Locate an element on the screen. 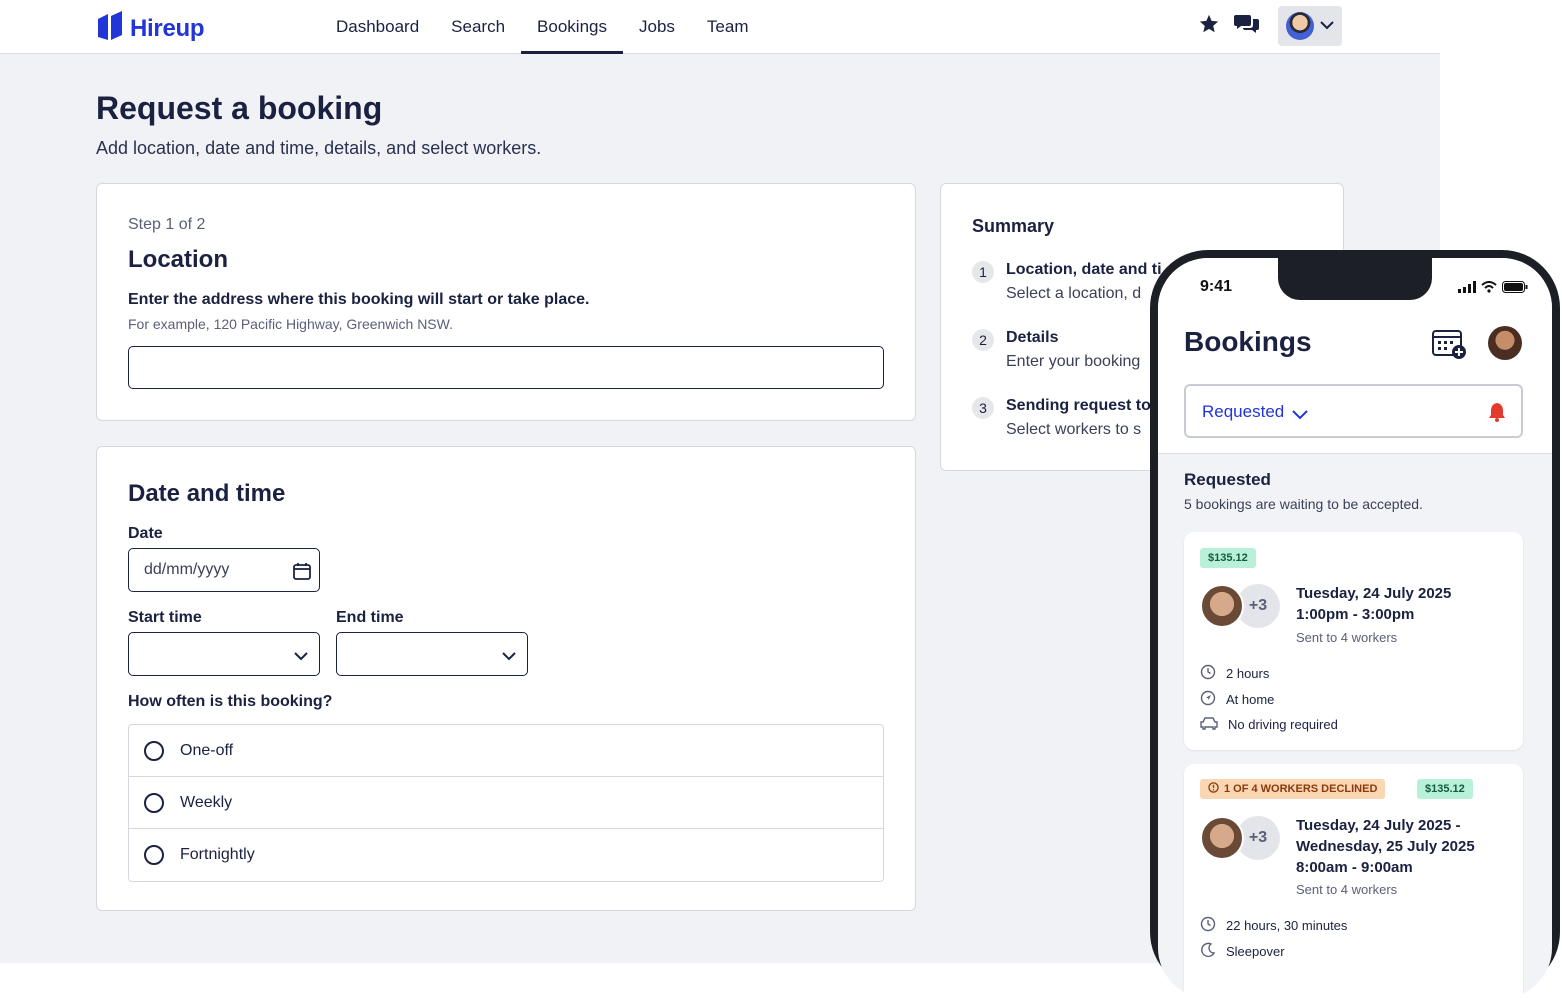  booking-driving: No driving required is located at coordinates (1269, 724).